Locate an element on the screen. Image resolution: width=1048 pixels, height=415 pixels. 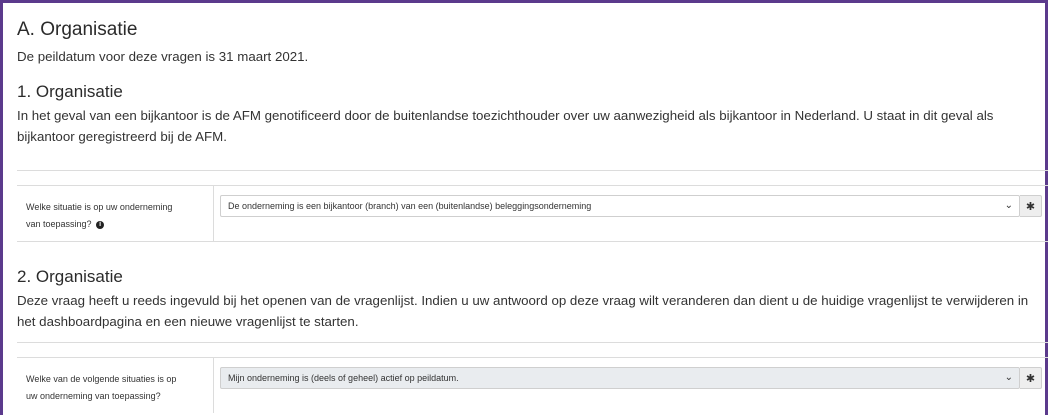
question-2-label-line2: uw onderneming van toepassing? is located at coordinates (93, 396).